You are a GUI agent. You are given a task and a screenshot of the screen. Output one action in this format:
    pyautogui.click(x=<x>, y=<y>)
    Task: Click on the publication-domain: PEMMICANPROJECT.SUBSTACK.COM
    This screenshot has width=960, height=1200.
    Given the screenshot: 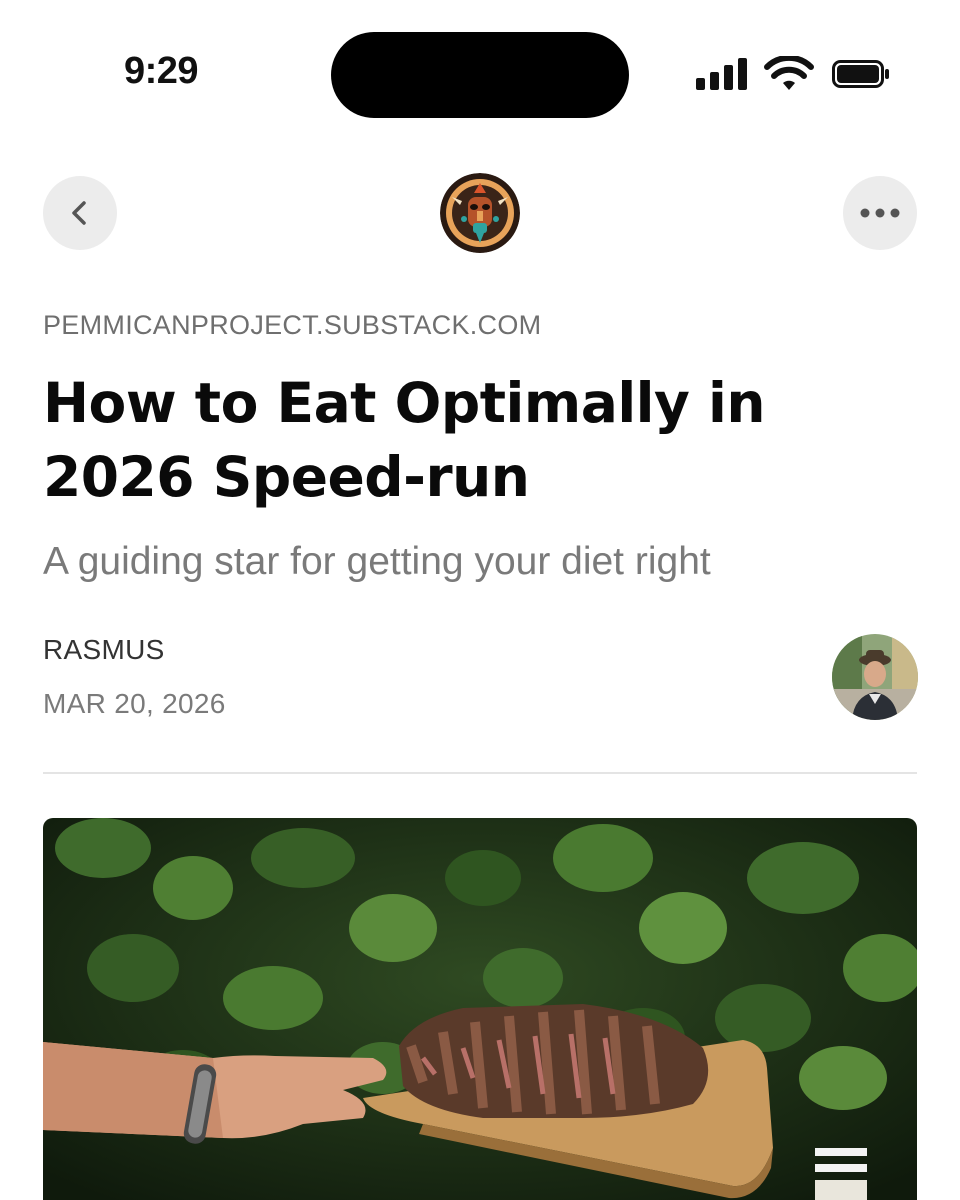 What is the action you would take?
    pyautogui.click(x=292, y=325)
    